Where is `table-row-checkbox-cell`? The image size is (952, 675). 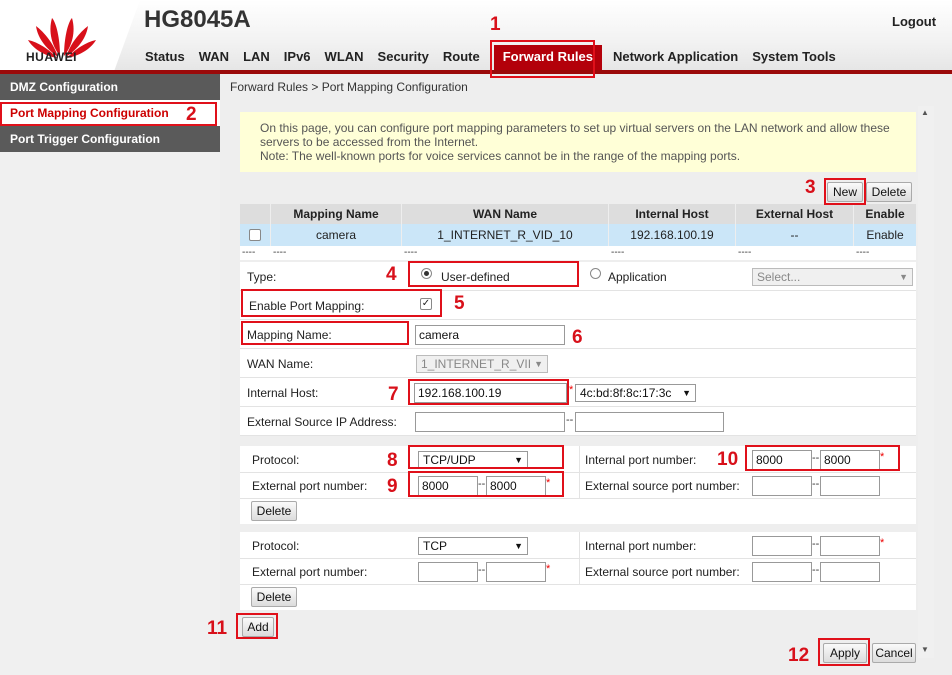 table-row-checkbox-cell is located at coordinates (255, 235).